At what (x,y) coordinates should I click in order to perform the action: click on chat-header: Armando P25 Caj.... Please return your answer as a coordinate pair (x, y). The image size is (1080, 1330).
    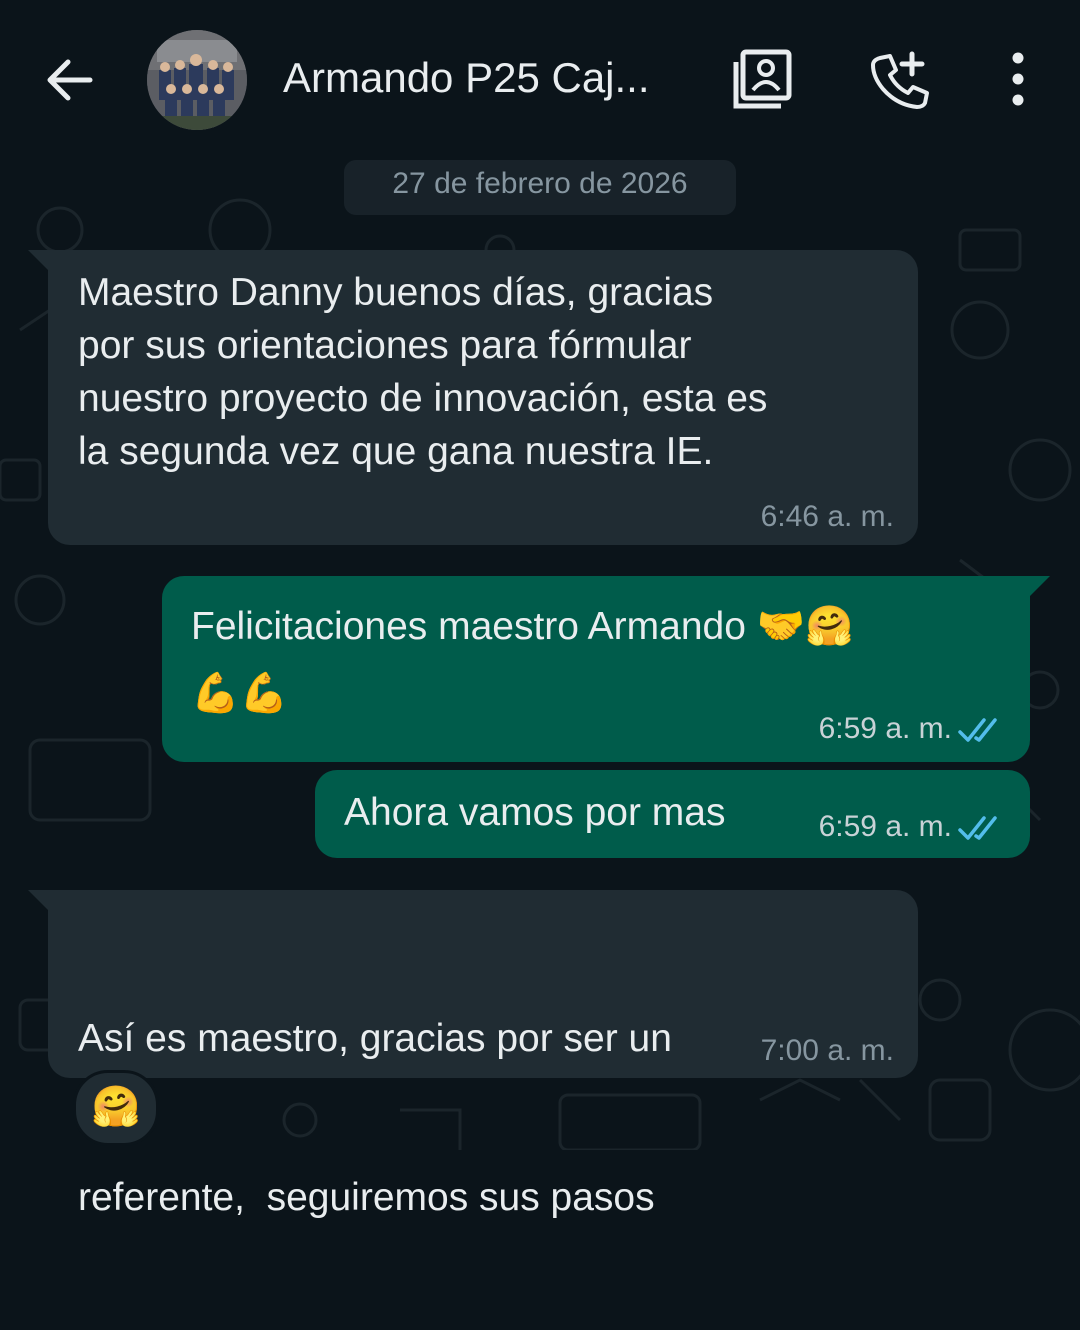
    Looking at the image, I should click on (540, 78).